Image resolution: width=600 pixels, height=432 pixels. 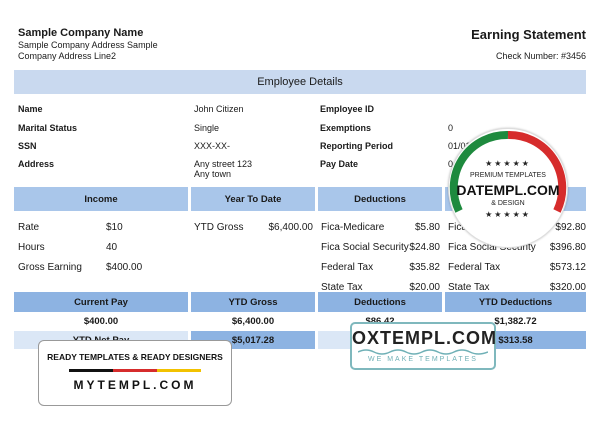 I want to click on badge-stars-top: ★★★★★, so click(x=508, y=163).